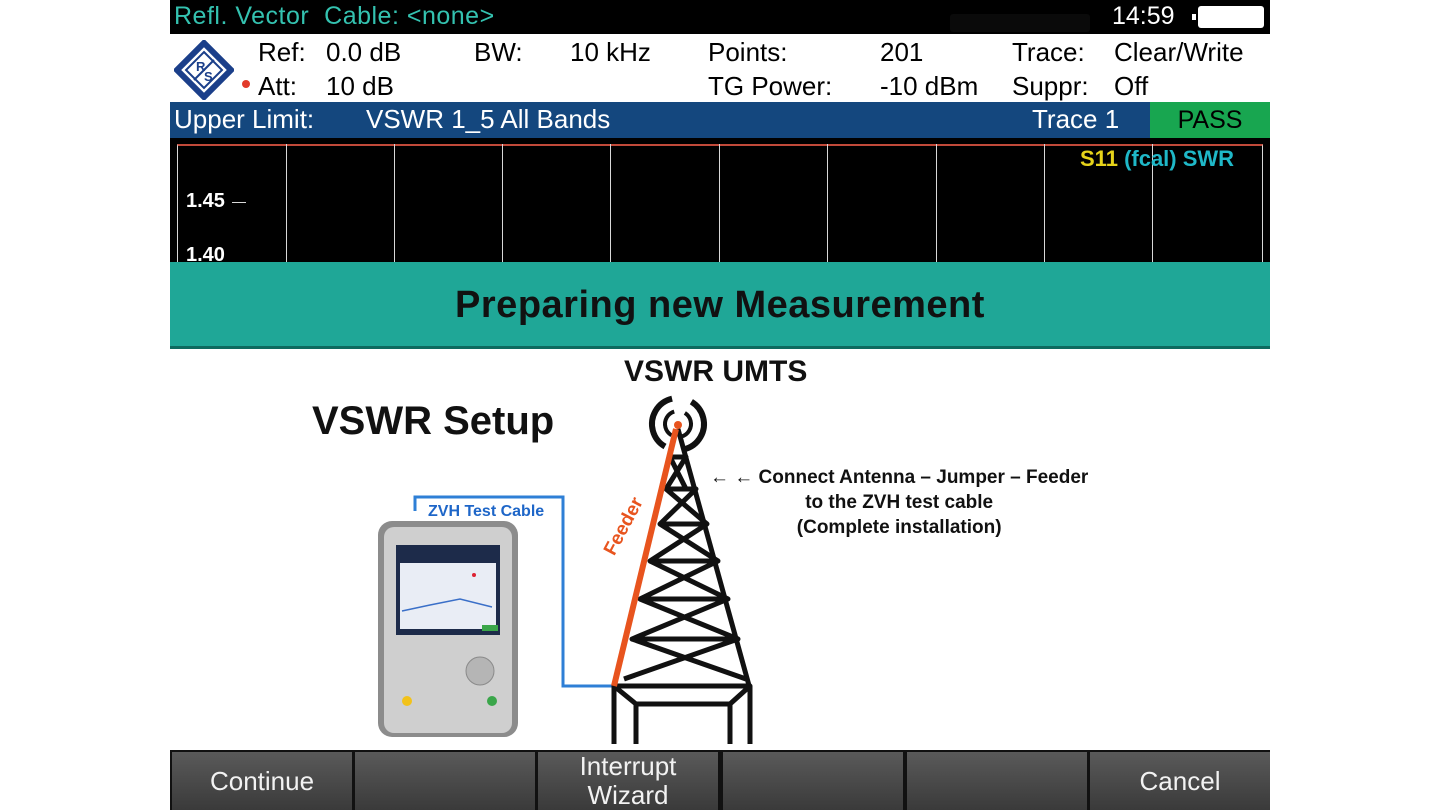  Describe the element at coordinates (1050, 86) in the screenshot. I see `suppr-label: Suppr:` at that location.